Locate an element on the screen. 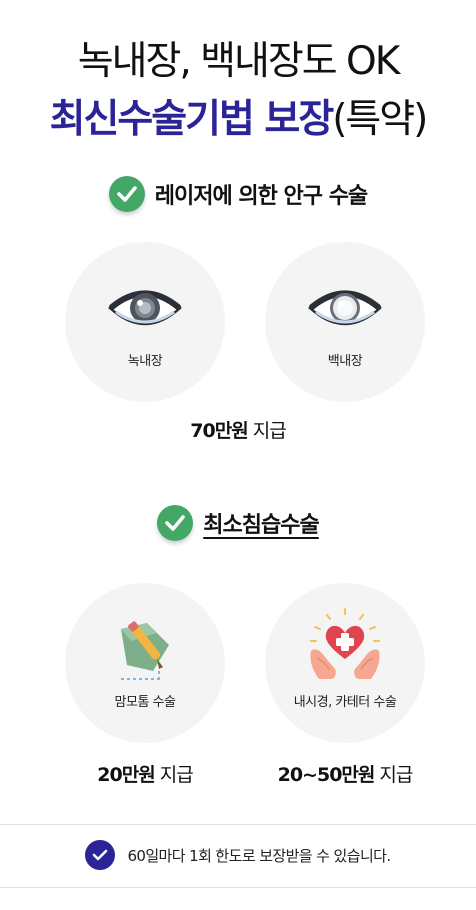  glaucoma-card: 녹내장 is located at coordinates (145, 322).